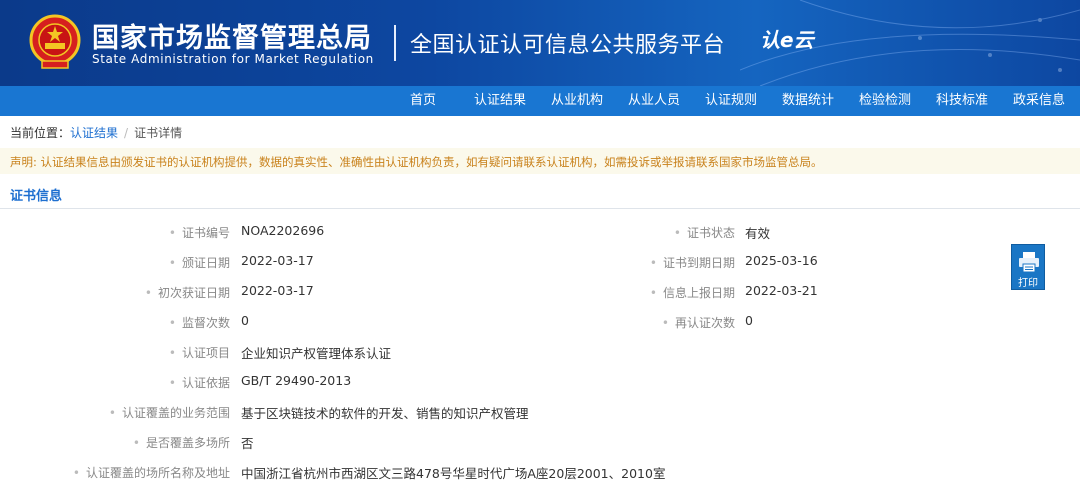 The height and width of the screenshot is (482, 1080). What do you see at coordinates (145, 352) in the screenshot?
I see `label-cert-project: 认证项目` at bounding box center [145, 352].